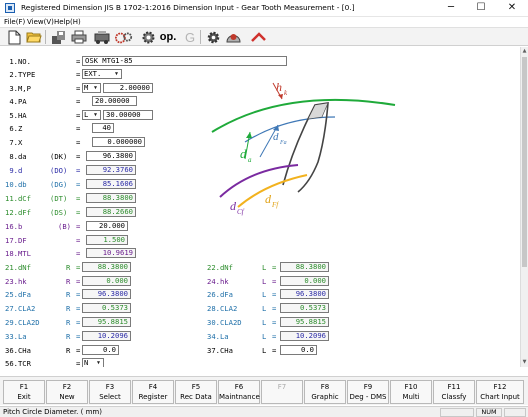 The width and height of the screenshot is (528, 417). Describe the element at coordinates (153, 392) in the screenshot. I see `f4-register-button: F4 Register` at that location.